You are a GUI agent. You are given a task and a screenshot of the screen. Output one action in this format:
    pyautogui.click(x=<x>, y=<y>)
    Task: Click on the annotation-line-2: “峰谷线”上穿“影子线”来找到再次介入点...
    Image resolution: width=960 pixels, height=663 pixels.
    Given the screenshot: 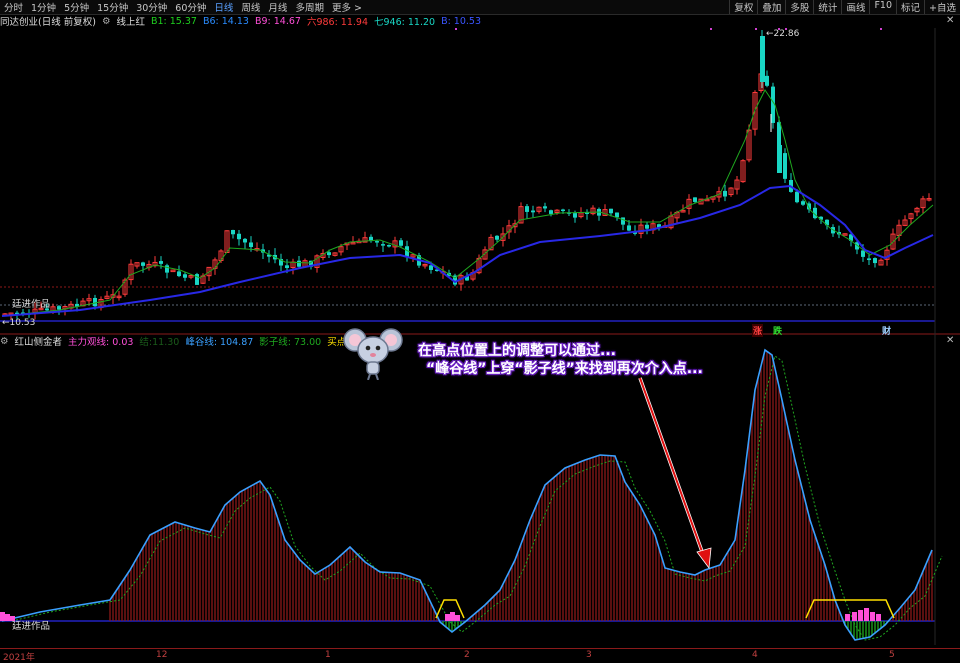 What is the action you would take?
    pyautogui.click(x=564, y=369)
    